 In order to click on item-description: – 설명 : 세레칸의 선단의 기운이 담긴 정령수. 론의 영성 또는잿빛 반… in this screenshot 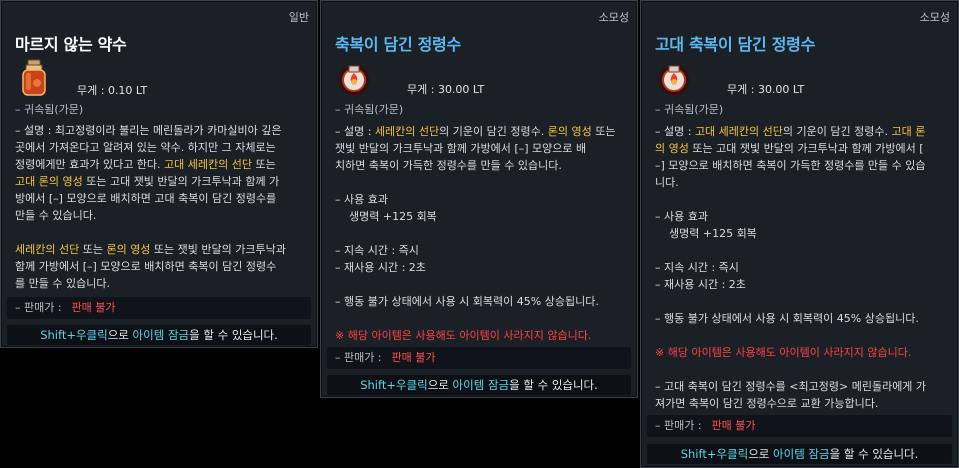, I will do `click(475, 233)`.